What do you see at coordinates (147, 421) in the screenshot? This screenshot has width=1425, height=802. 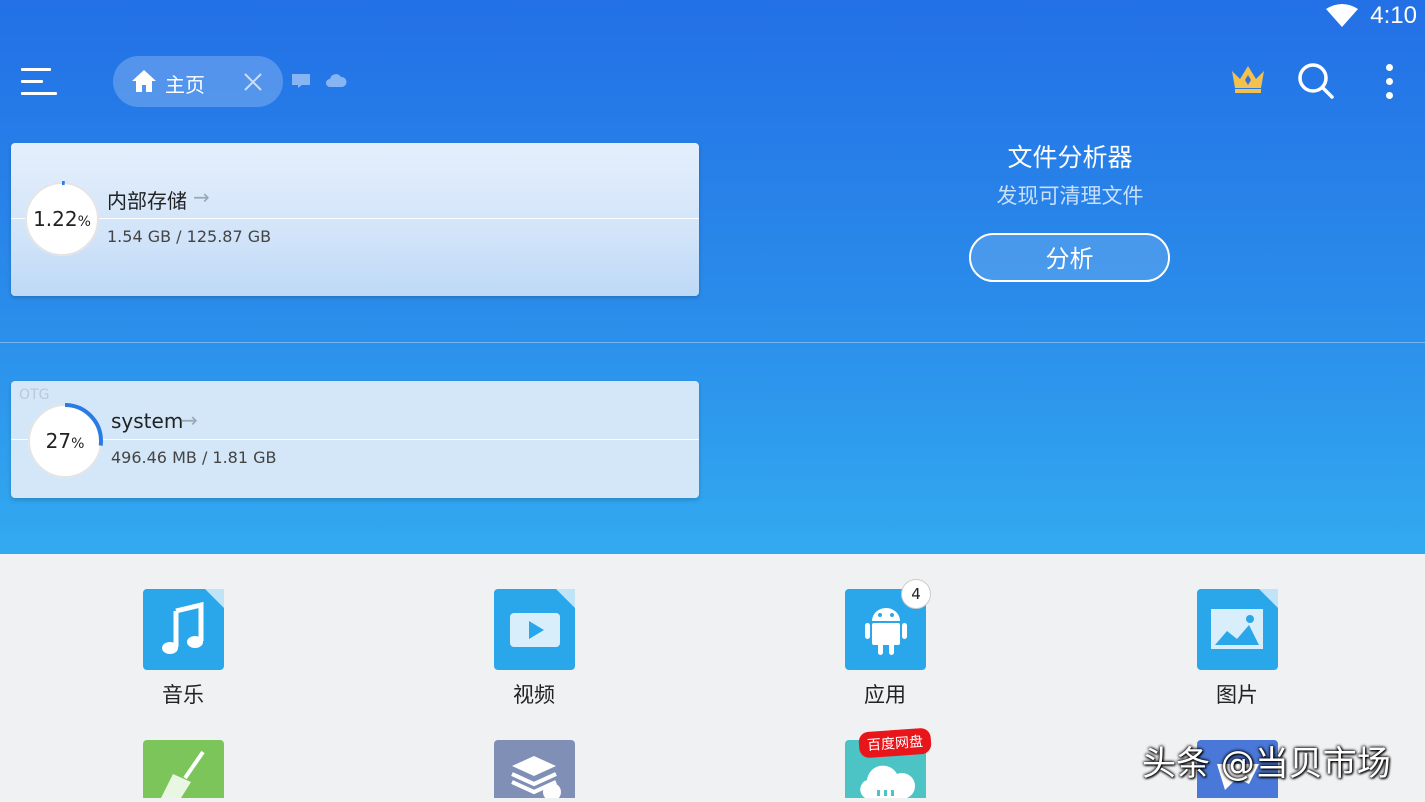 I see `storage-name: system` at bounding box center [147, 421].